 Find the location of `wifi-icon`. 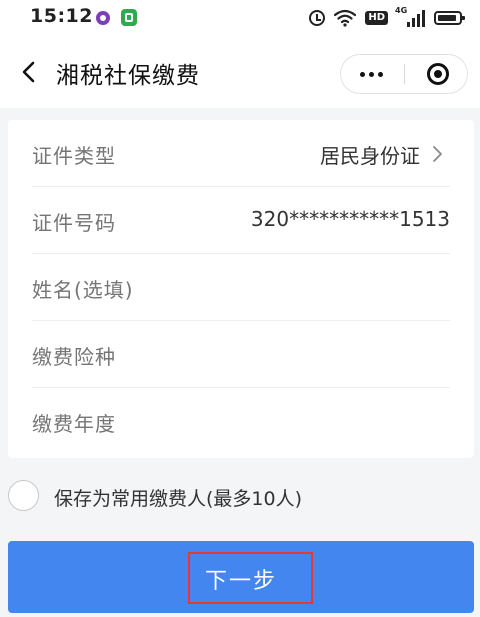

wifi-icon is located at coordinates (345, 18).